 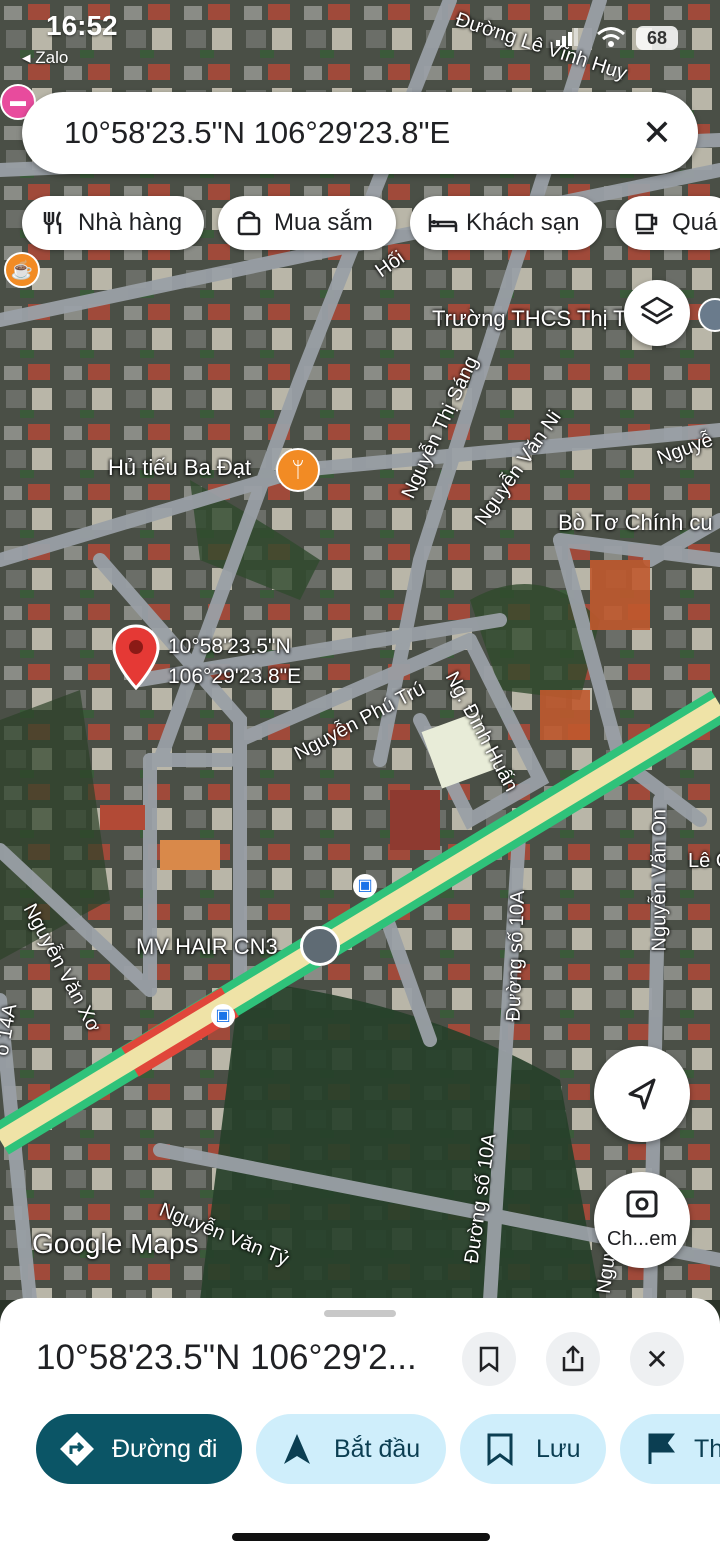 I want to click on road-label: Nguyễn Văn On, so click(x=659, y=880).